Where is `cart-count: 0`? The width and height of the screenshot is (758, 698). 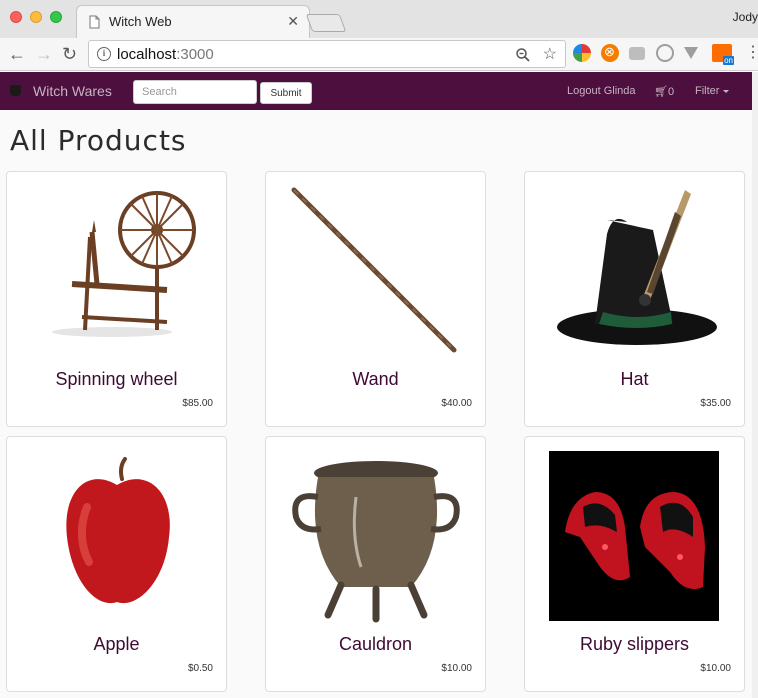
cart-count: 0 is located at coordinates (671, 92).